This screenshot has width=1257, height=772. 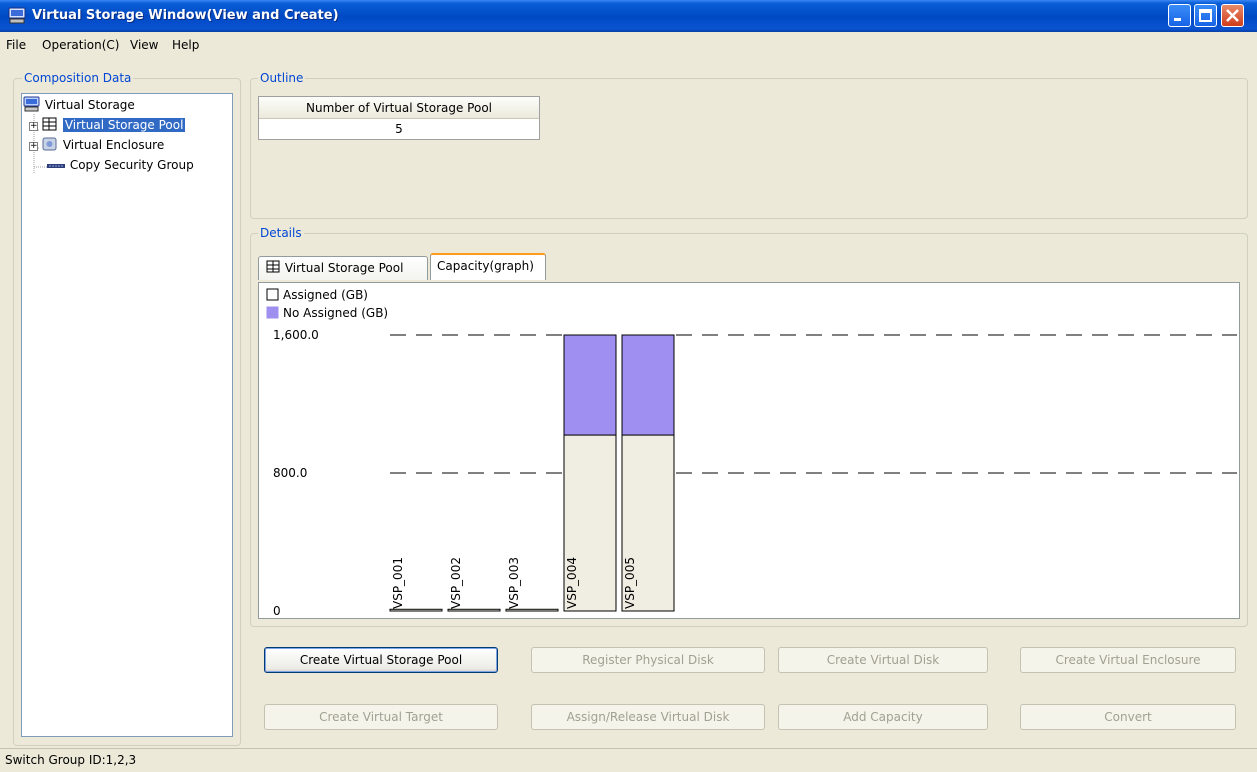 What do you see at coordinates (185, 15) in the screenshot?
I see `window-title: Virtual Storage Window(View and Create)` at bounding box center [185, 15].